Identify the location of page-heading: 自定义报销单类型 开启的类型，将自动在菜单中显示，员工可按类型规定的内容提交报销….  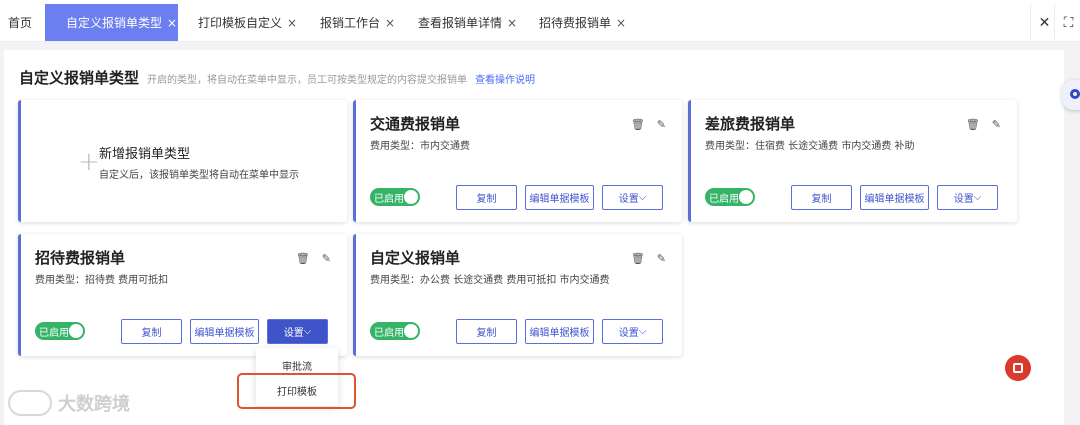
(277, 77).